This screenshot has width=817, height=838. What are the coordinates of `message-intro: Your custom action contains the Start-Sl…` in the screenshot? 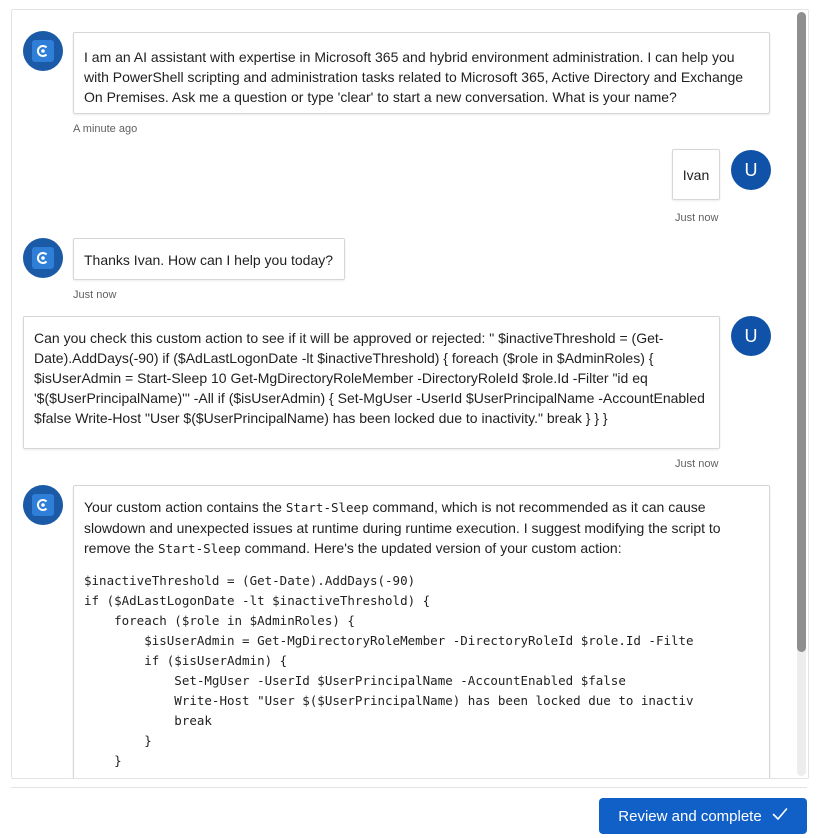 It's located at (421, 528).